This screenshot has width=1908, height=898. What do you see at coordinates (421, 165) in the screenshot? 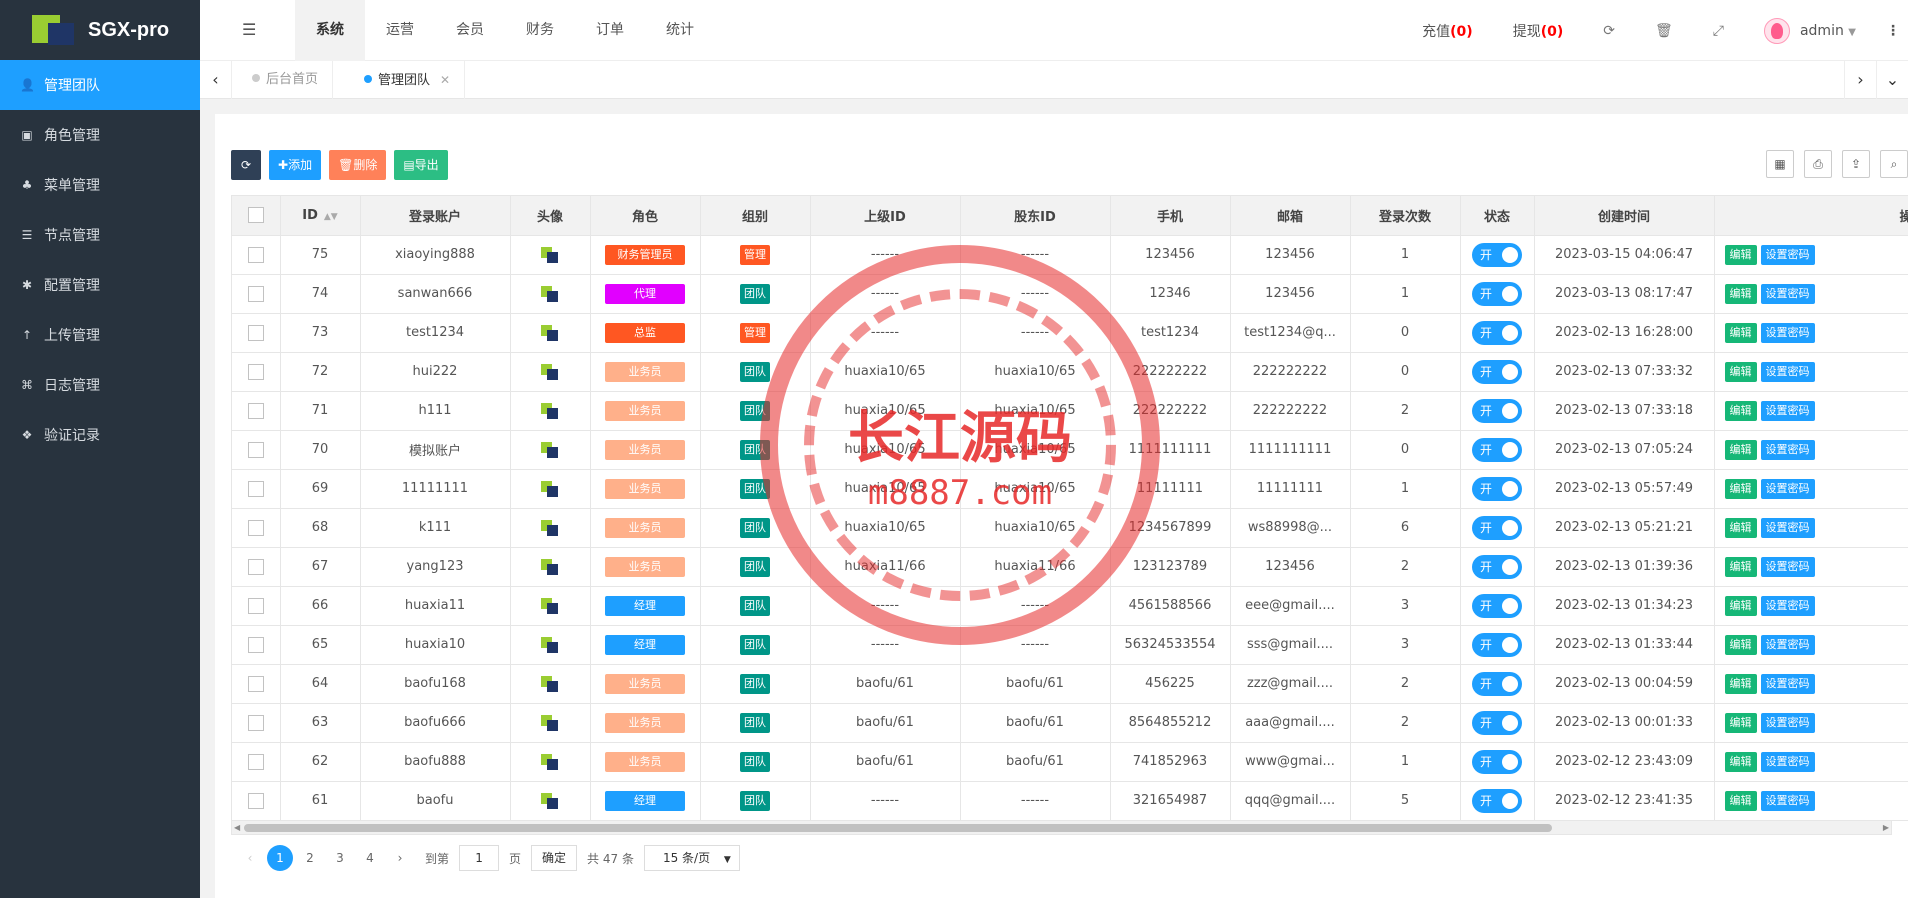
I see `export-button: ▤导出` at bounding box center [421, 165].